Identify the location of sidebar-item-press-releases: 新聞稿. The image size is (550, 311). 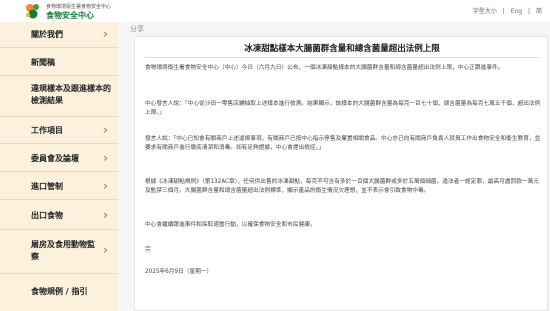
(59, 62).